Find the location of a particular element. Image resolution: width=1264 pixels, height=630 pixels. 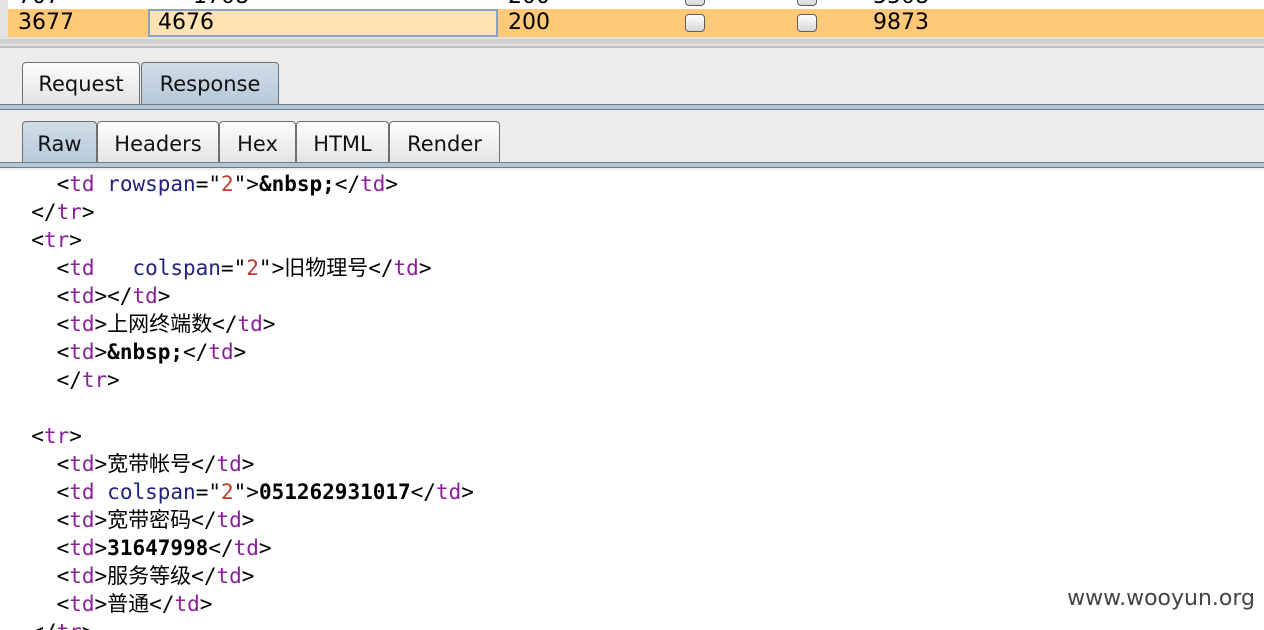

table-row-selected: 3677 4676 200 9873 is located at coordinates (636, 23).